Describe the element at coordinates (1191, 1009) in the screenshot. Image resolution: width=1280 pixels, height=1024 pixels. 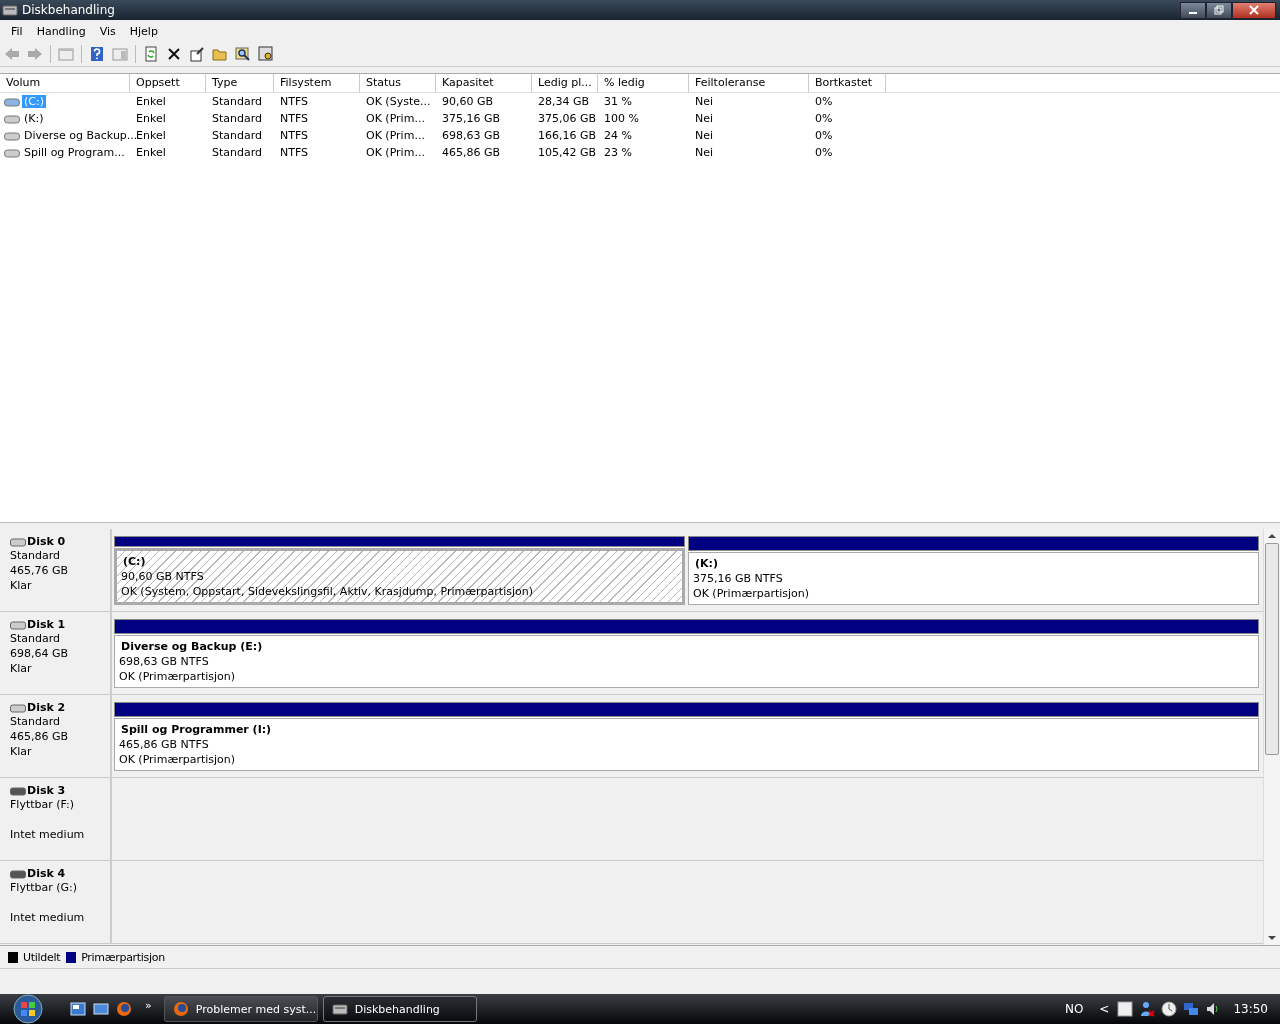
I see `network-icon` at that location.